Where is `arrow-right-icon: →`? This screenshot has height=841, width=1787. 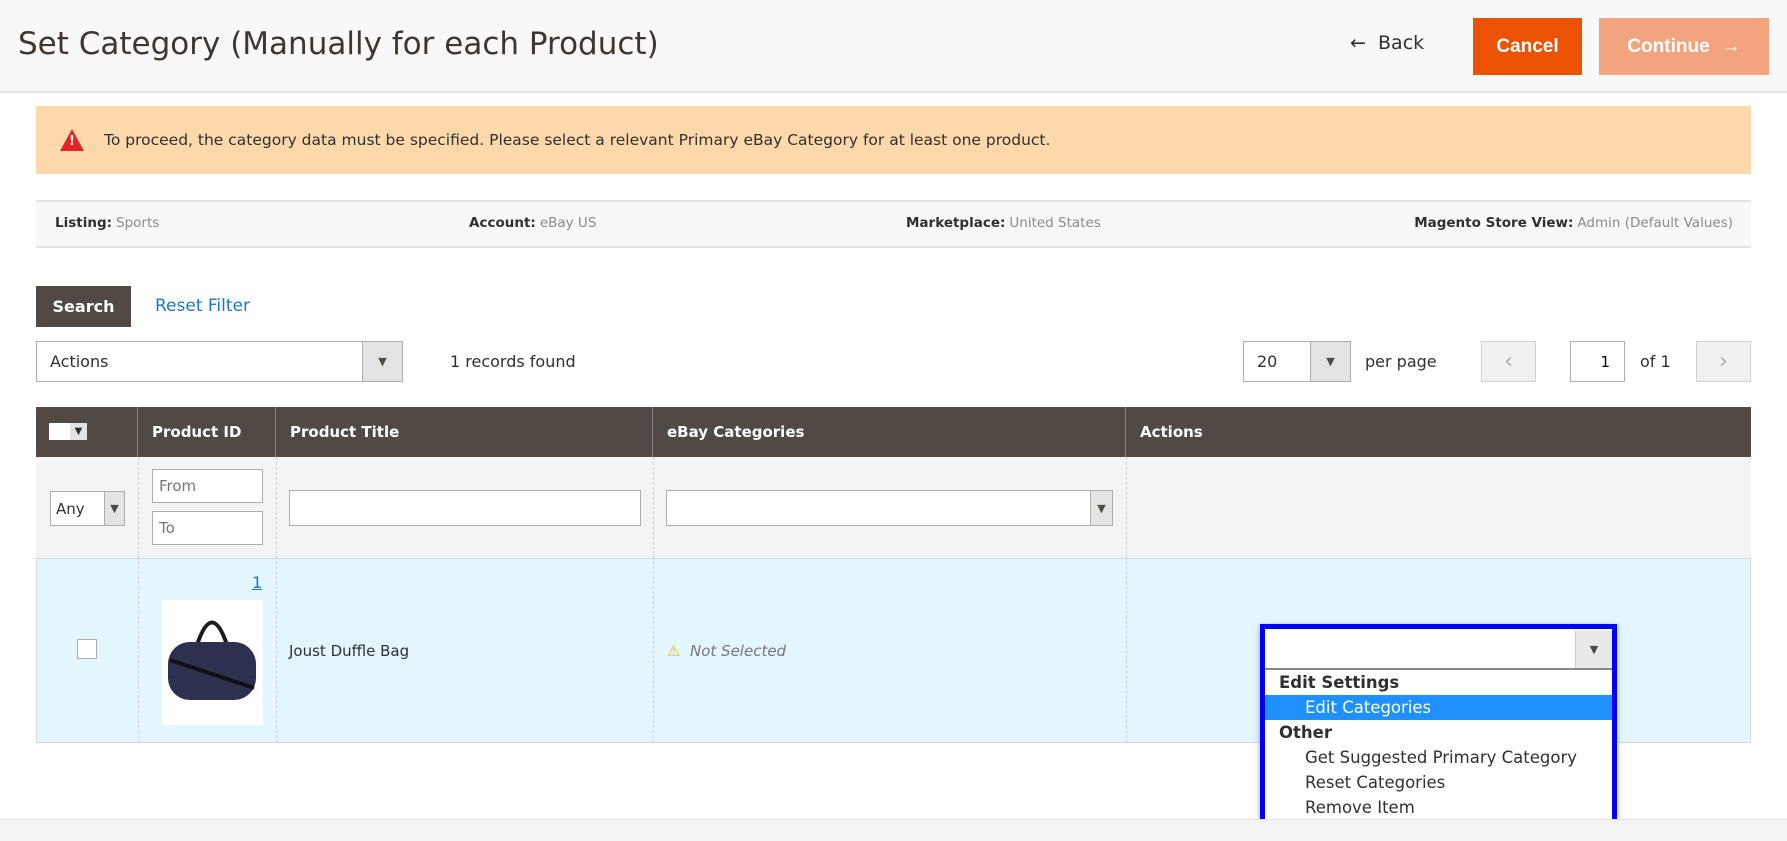
arrow-right-icon: → is located at coordinates (1731, 46).